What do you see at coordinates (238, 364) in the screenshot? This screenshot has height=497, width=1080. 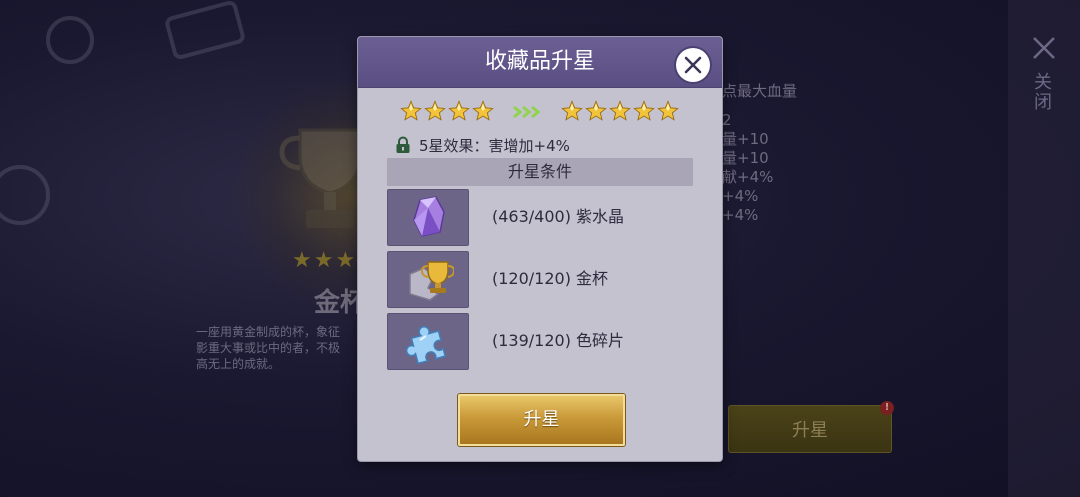 I see `description-line: 高无上的成就。` at bounding box center [238, 364].